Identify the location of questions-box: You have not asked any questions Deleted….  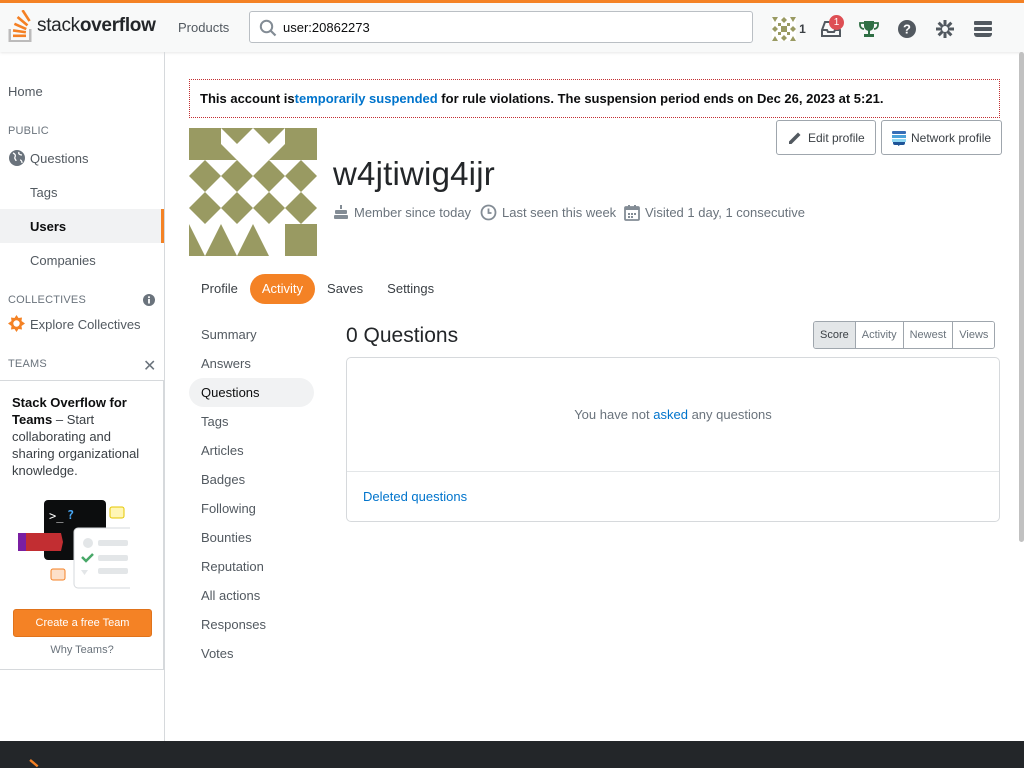
(673, 439).